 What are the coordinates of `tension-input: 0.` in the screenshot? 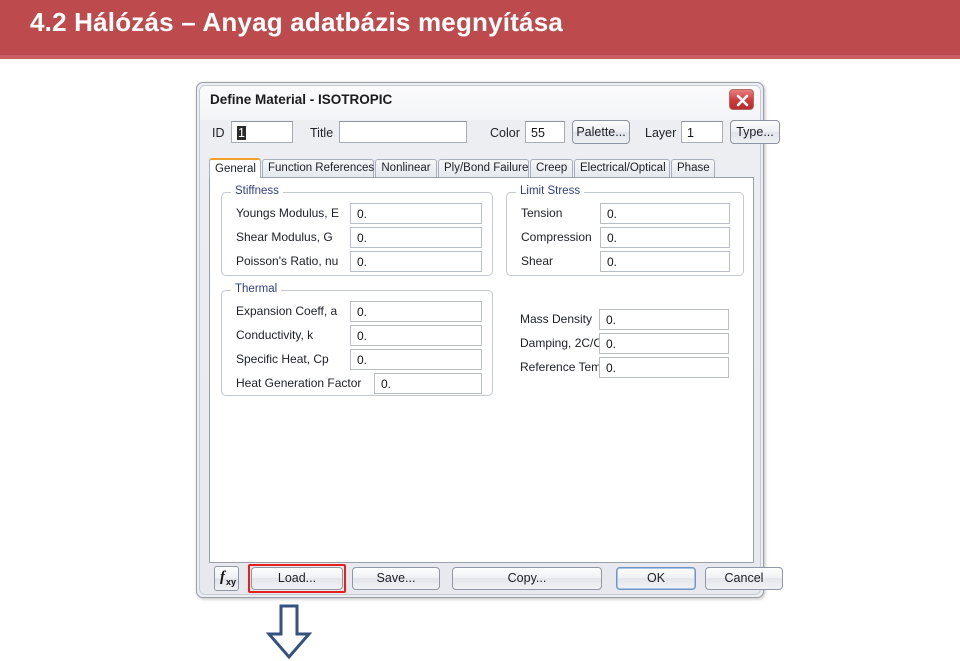 It's located at (665, 213).